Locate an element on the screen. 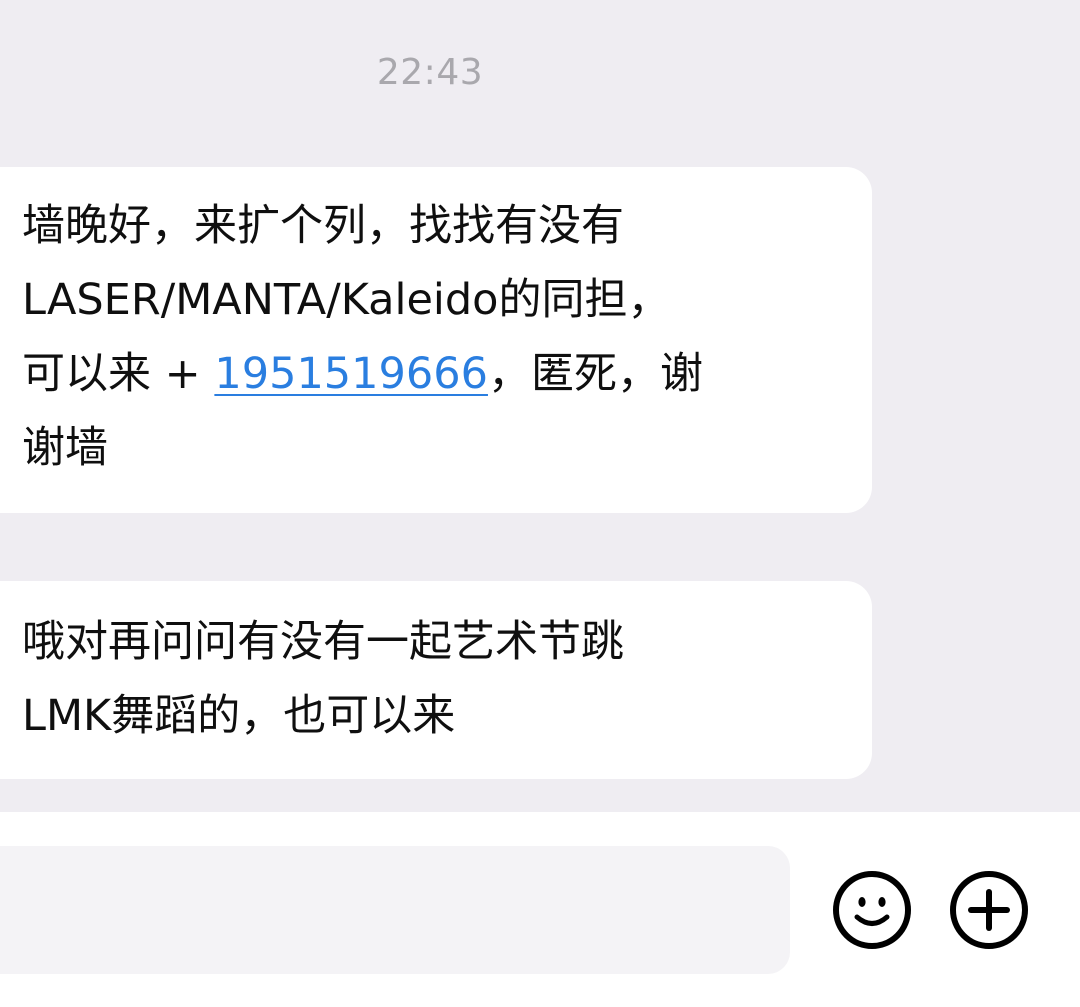 The width and height of the screenshot is (1080, 1007). smiley-face-icon is located at coordinates (872, 910).